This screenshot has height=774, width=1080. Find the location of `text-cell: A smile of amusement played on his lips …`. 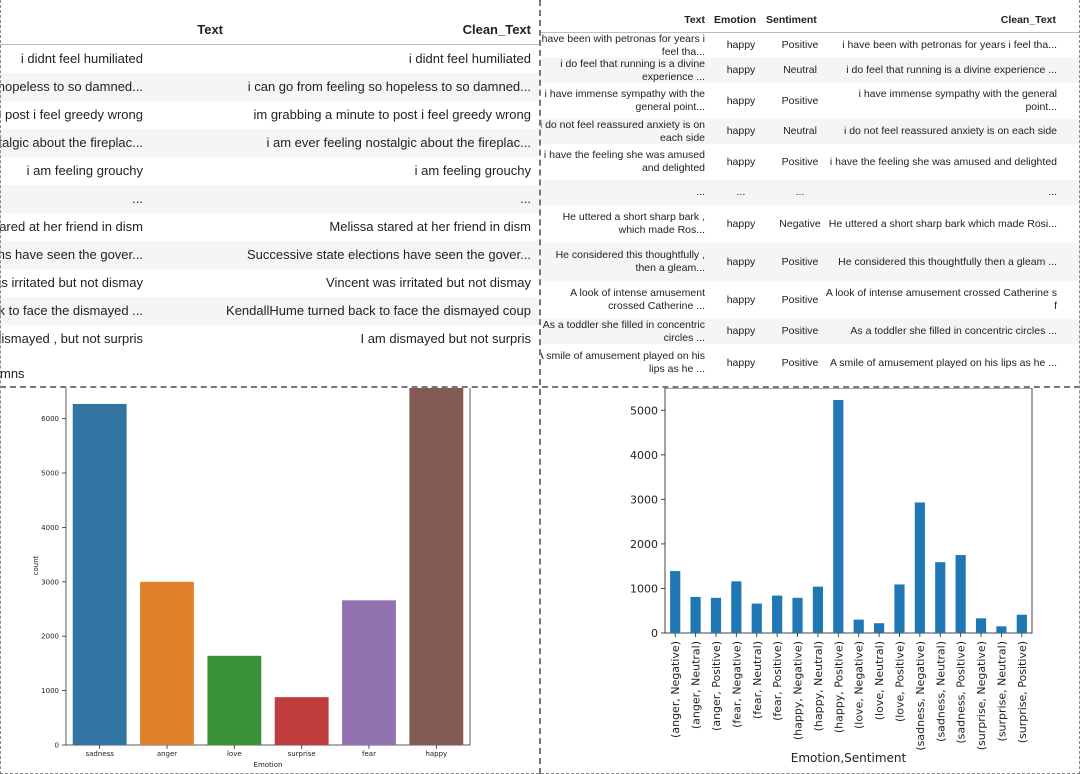

text-cell: A smile of amusement played on his lips … is located at coordinates (623, 362).